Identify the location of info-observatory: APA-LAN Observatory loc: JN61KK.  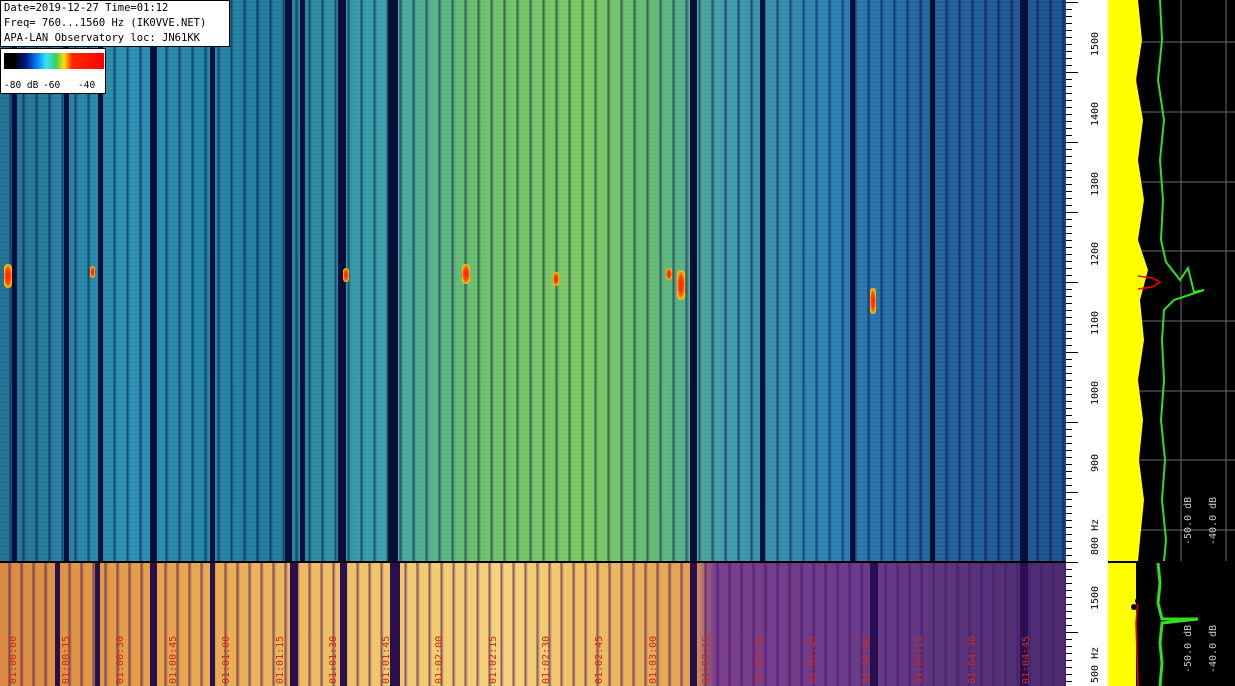
(102, 38).